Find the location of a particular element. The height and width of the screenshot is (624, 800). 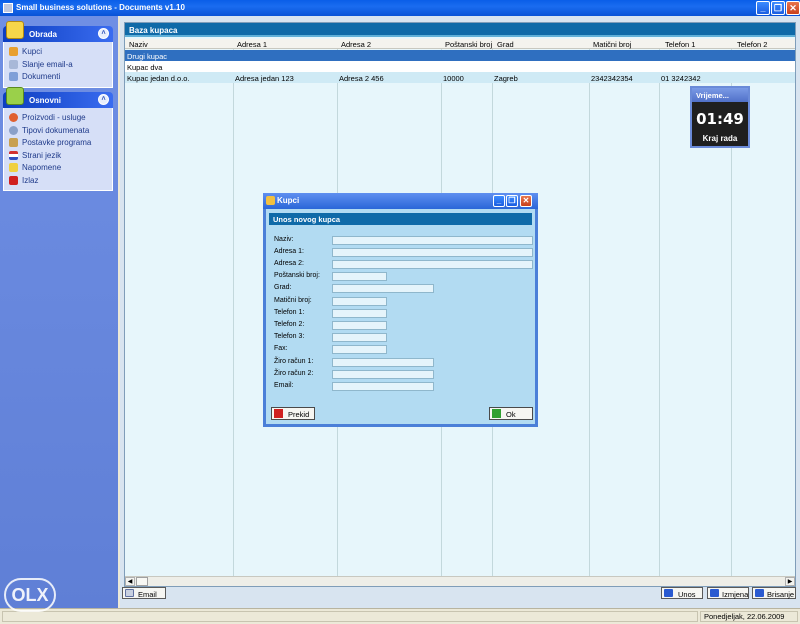

cancel-button-label: Prekid is located at coordinates (299, 414).